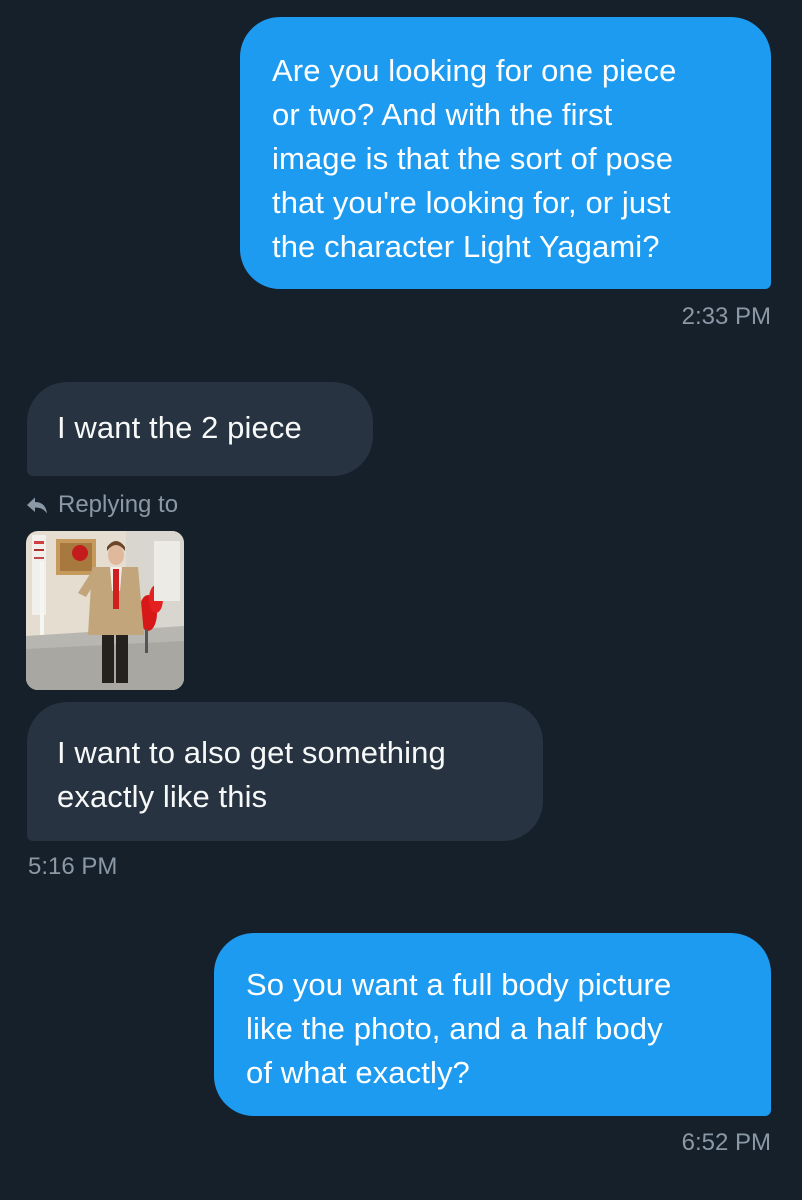 Image resolution: width=802 pixels, height=1200 pixels. I want to click on replied-photo-thumbnail, so click(105, 610).